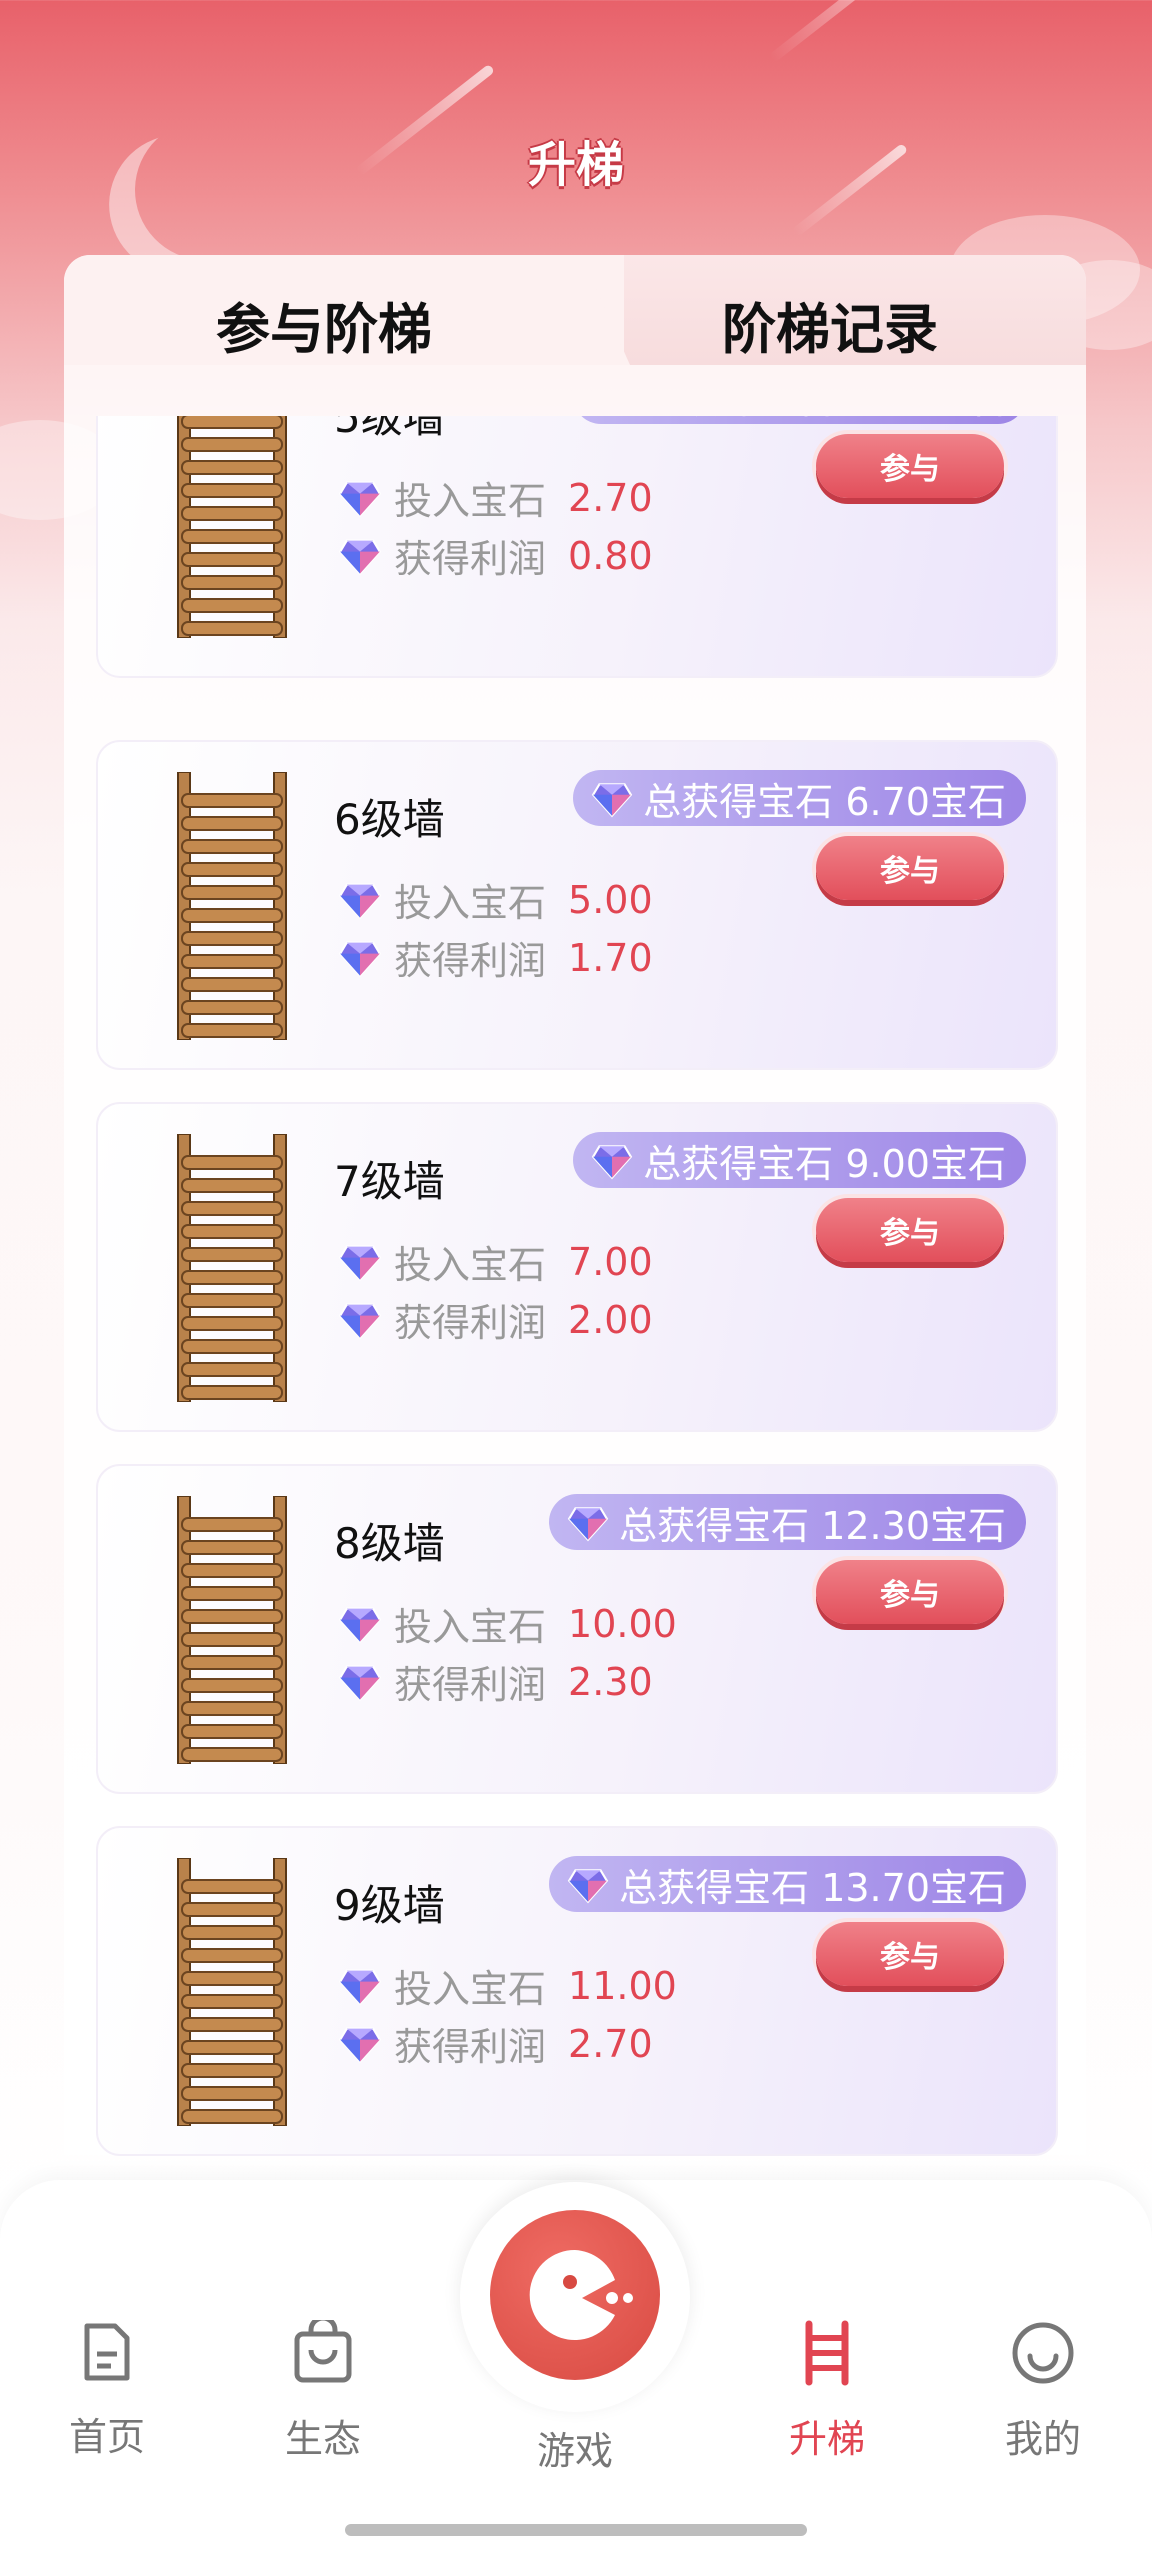 The height and width of the screenshot is (2560, 1152). I want to click on total-gems-badge: 总获得宝石 12.30宝石, so click(787, 1522).